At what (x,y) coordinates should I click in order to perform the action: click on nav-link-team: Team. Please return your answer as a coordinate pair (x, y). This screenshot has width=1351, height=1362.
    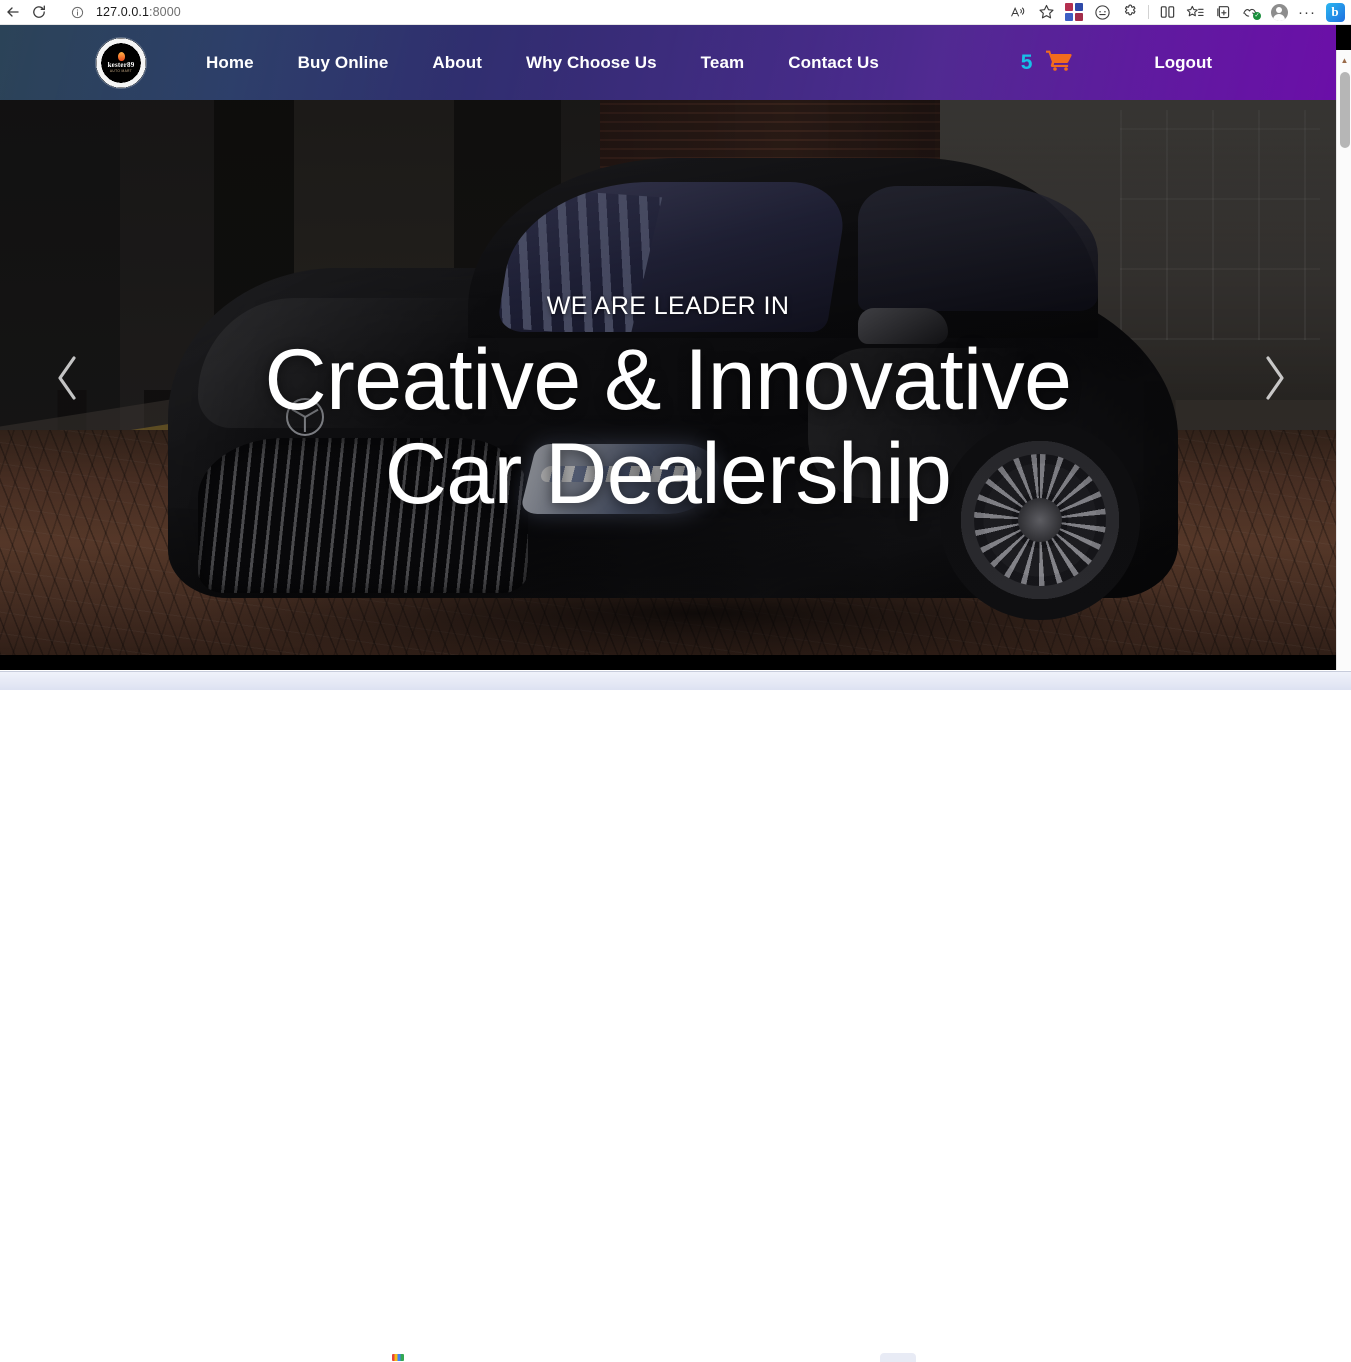
    Looking at the image, I should click on (723, 62).